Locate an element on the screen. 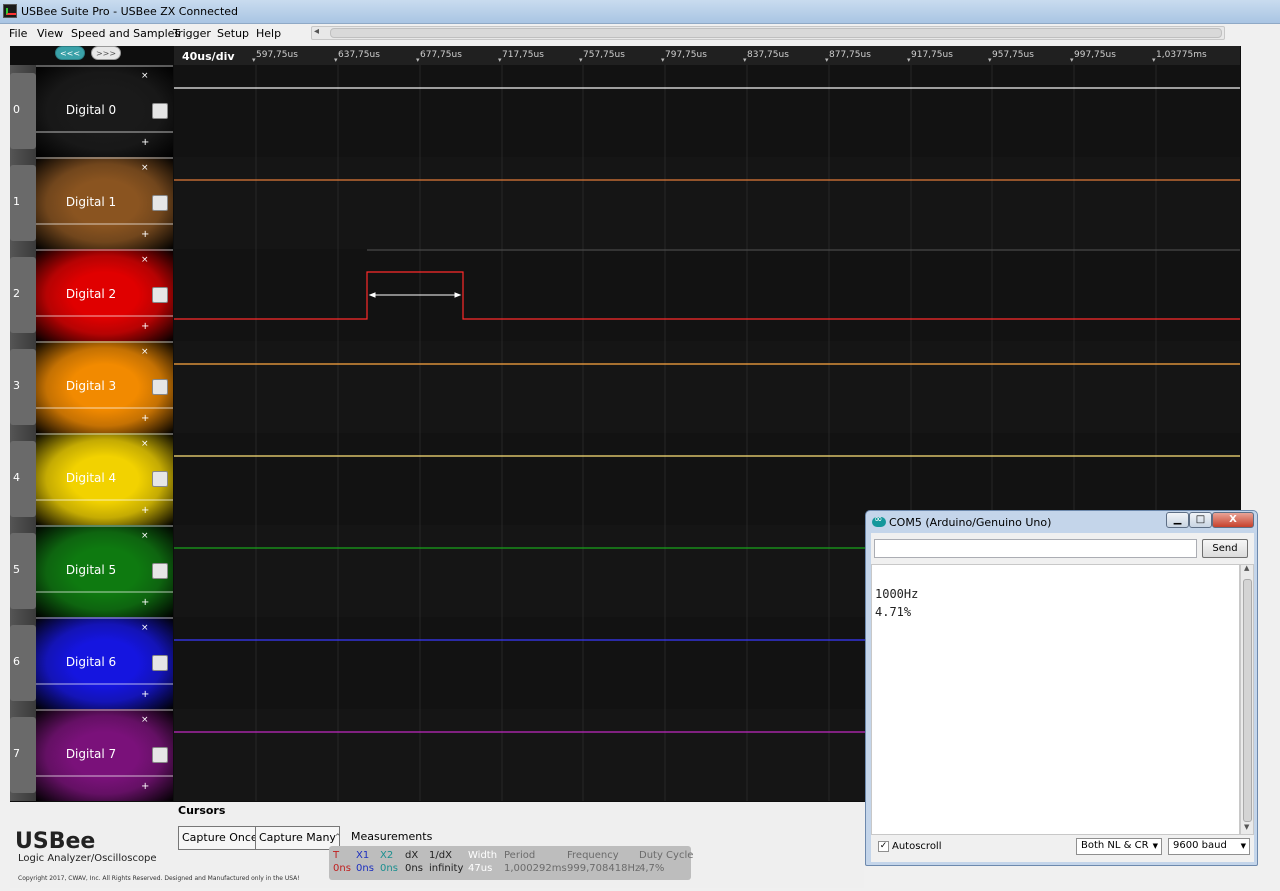  autoscroll-checkbox: ✓ is located at coordinates (883, 846).